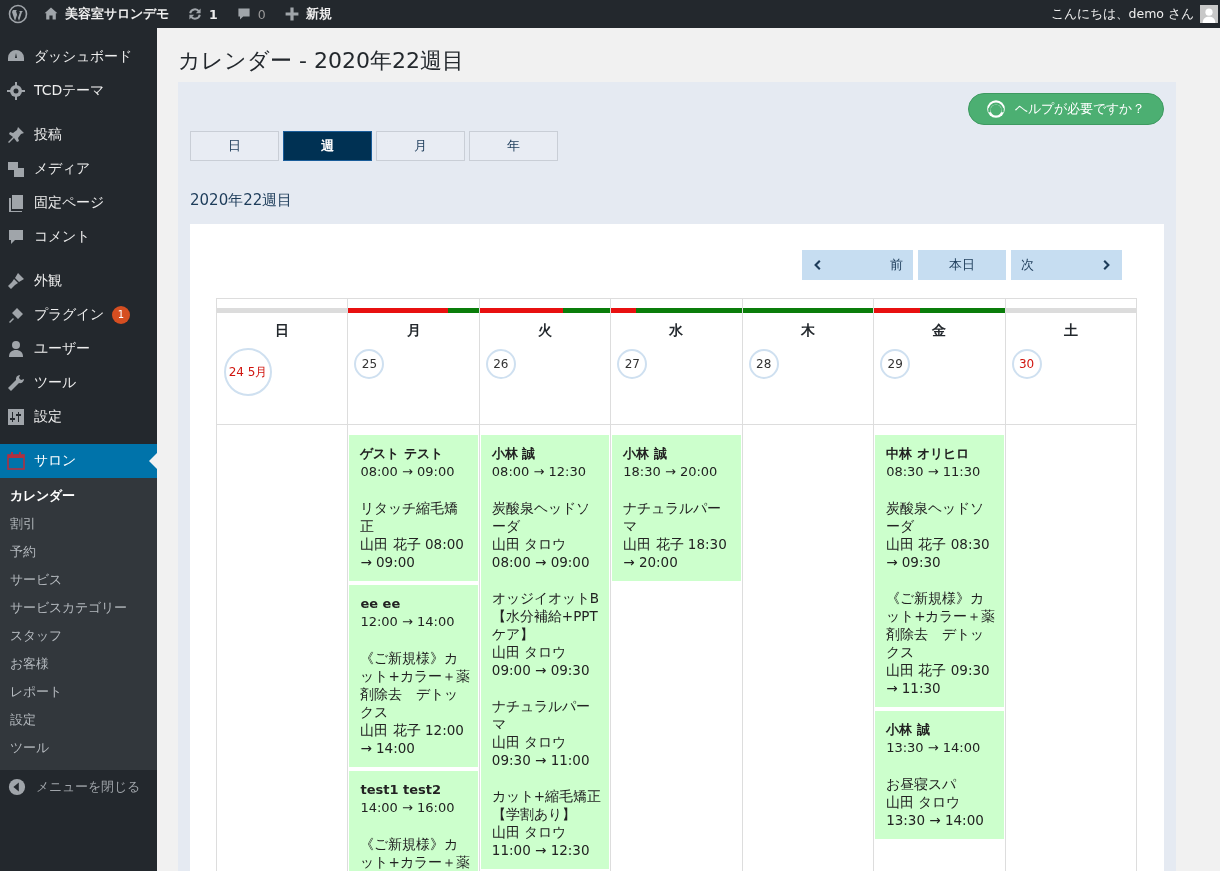 This screenshot has height=871, width=1220. What do you see at coordinates (420, 146) in the screenshot?
I see `view-tab: 月` at bounding box center [420, 146].